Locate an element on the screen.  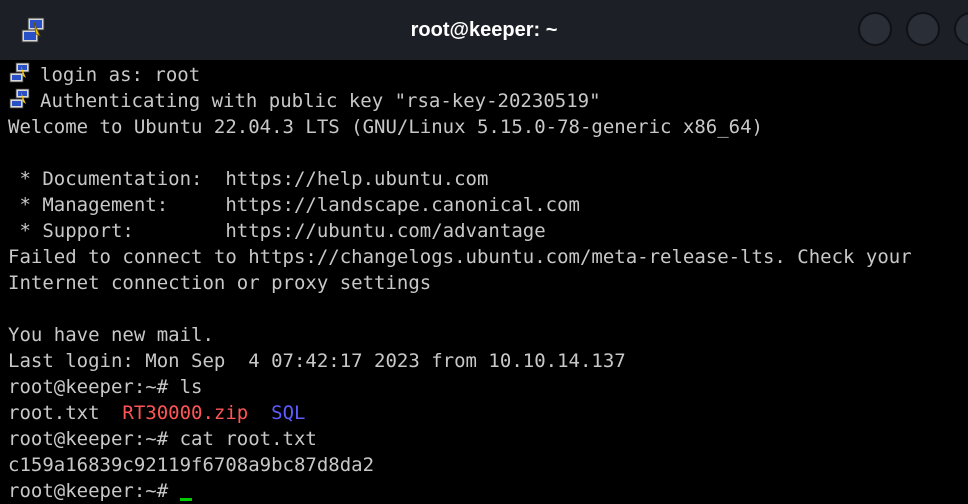
terminal-line: login as: root is located at coordinates (104, 75).